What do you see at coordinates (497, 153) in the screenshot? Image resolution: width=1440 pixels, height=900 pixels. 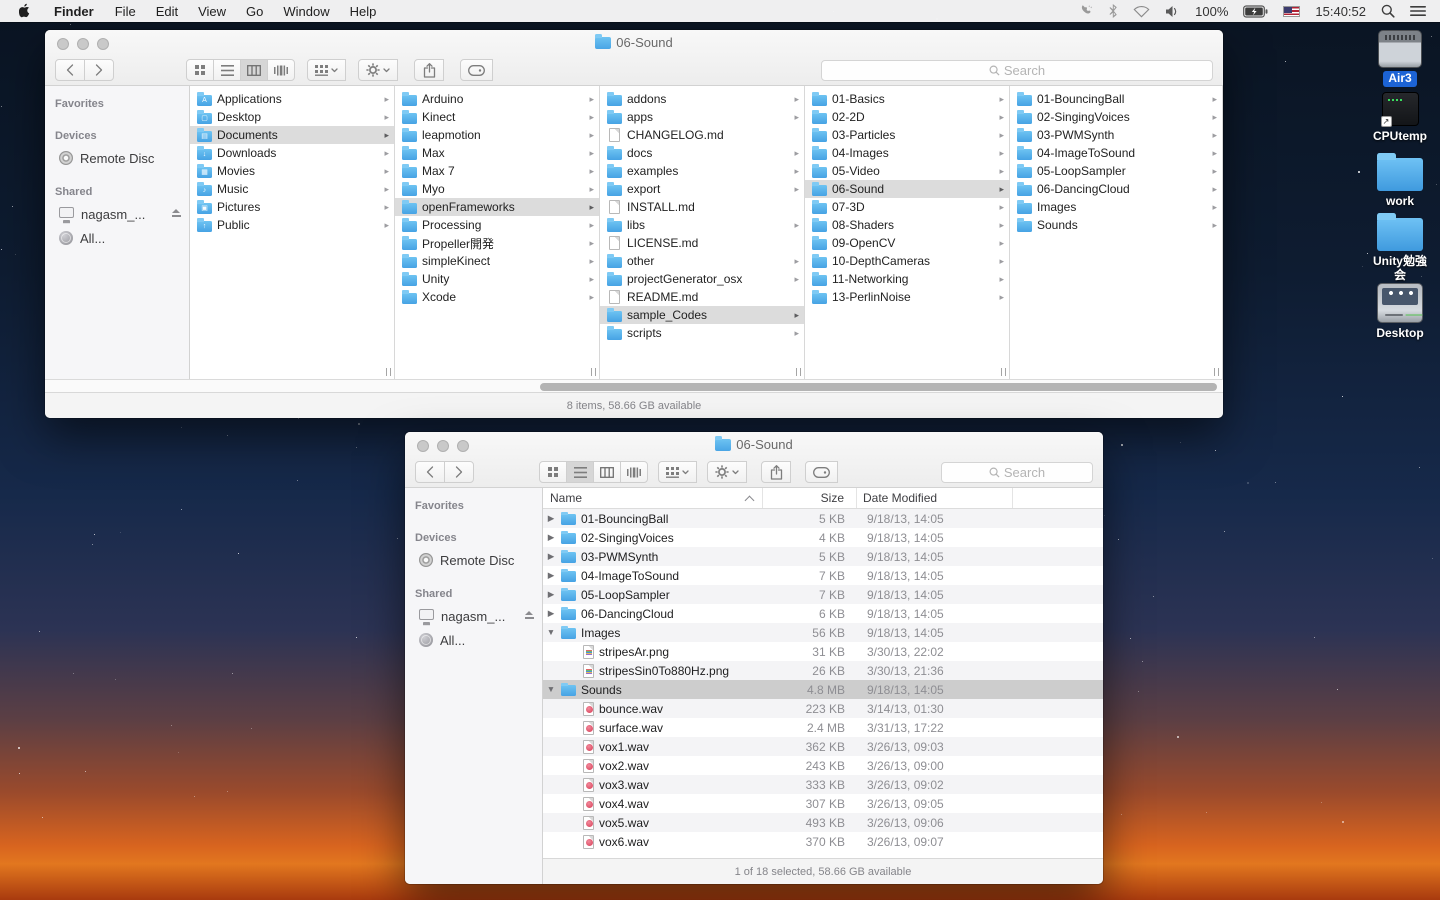 I see `column-item: Max ▸` at bounding box center [497, 153].